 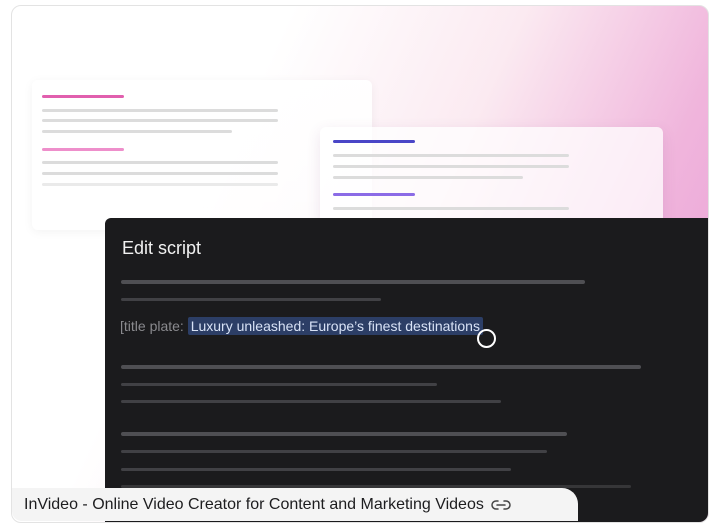 I want to click on title-plate-prefix: [title plate:, so click(x=154, y=326).